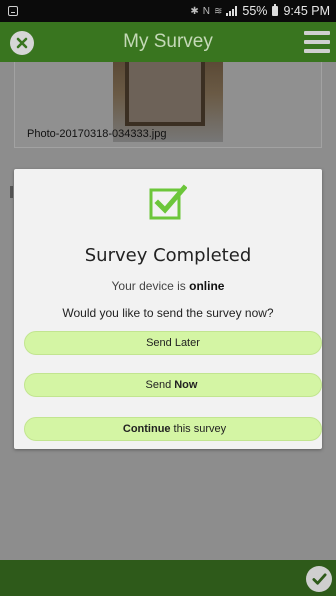 This screenshot has height=596, width=336. I want to click on photo-caption: Photo-20170318-034333.jpg, so click(97, 134).